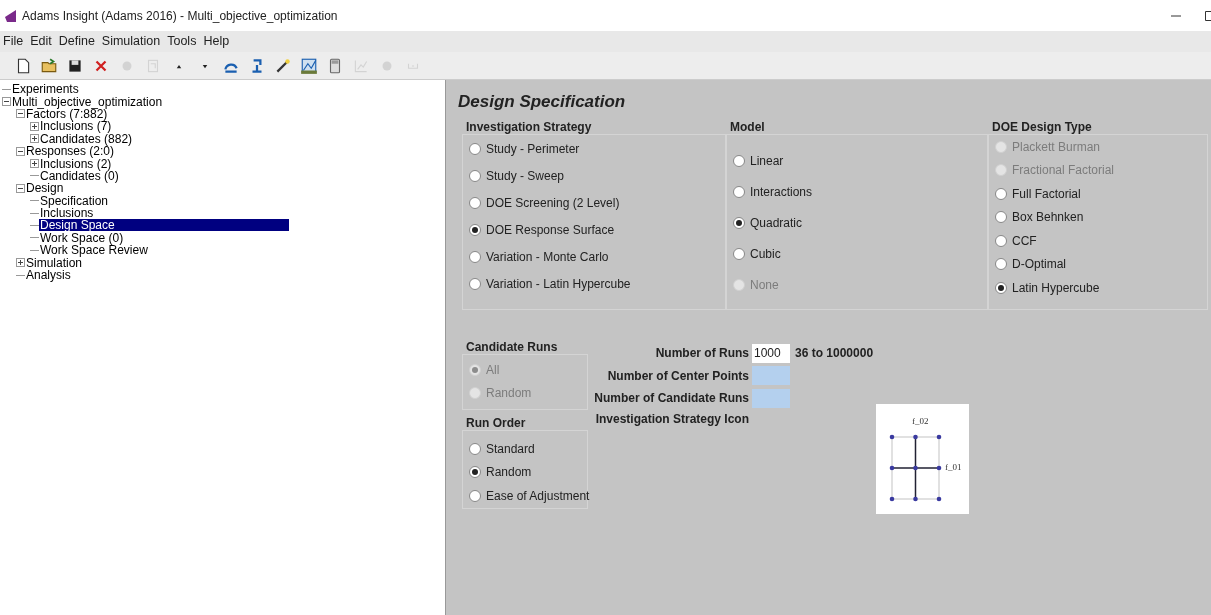  I want to click on menu-item: Tools, so click(182, 41).